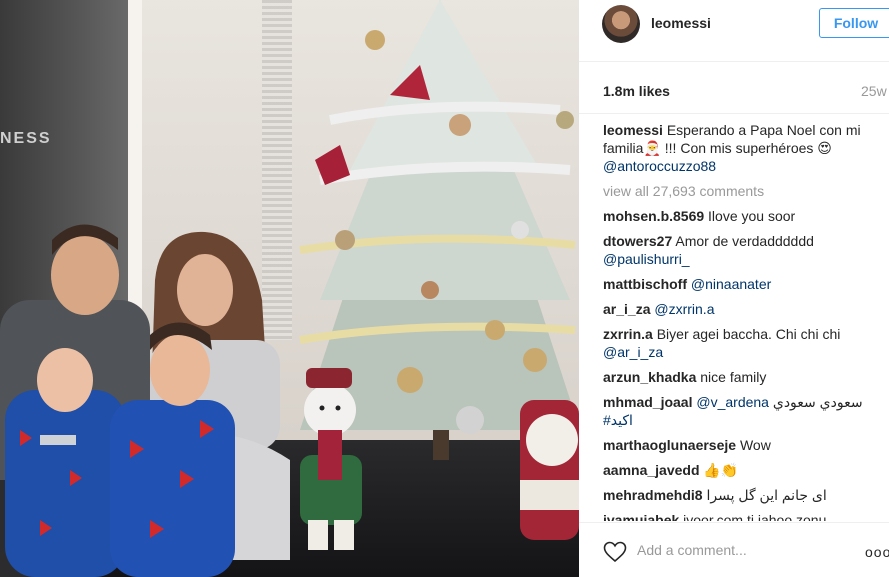 The width and height of the screenshot is (889, 577). What do you see at coordinates (734, 88) in the screenshot?
I see `post-stats: 1.8m likes 25w` at bounding box center [734, 88].